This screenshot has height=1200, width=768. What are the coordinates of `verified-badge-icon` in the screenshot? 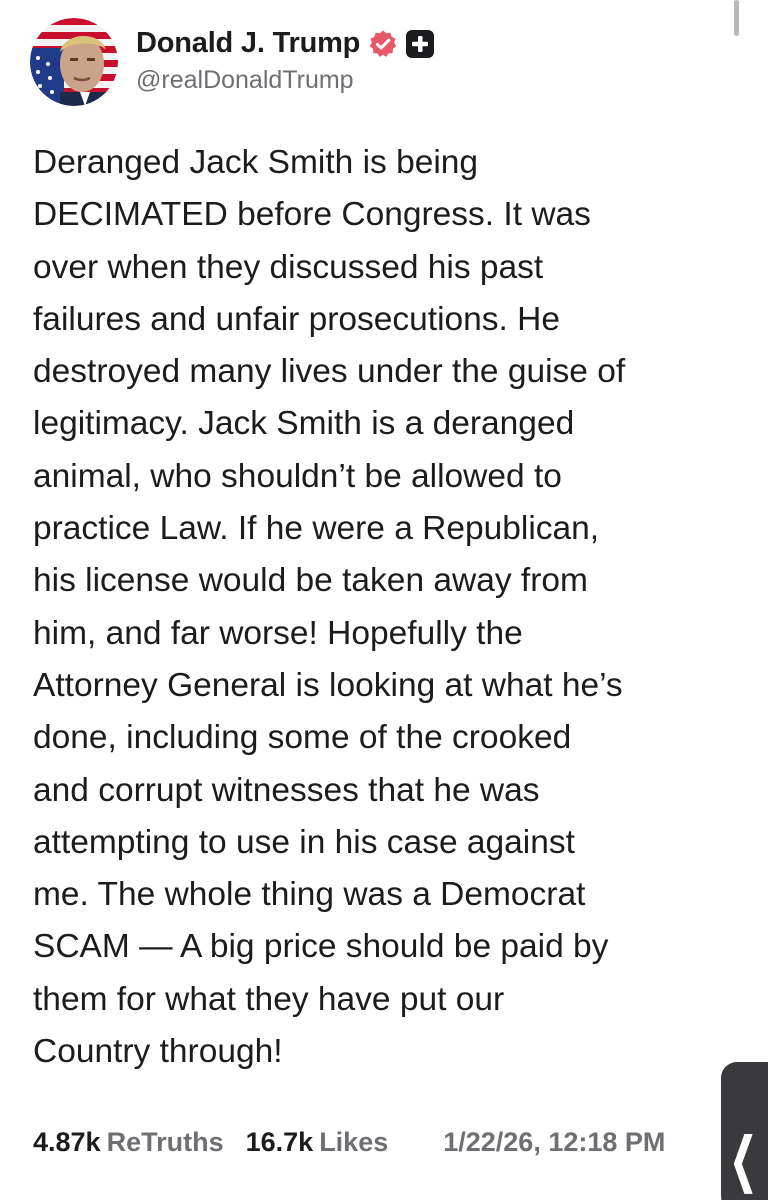 It's located at (383, 44).